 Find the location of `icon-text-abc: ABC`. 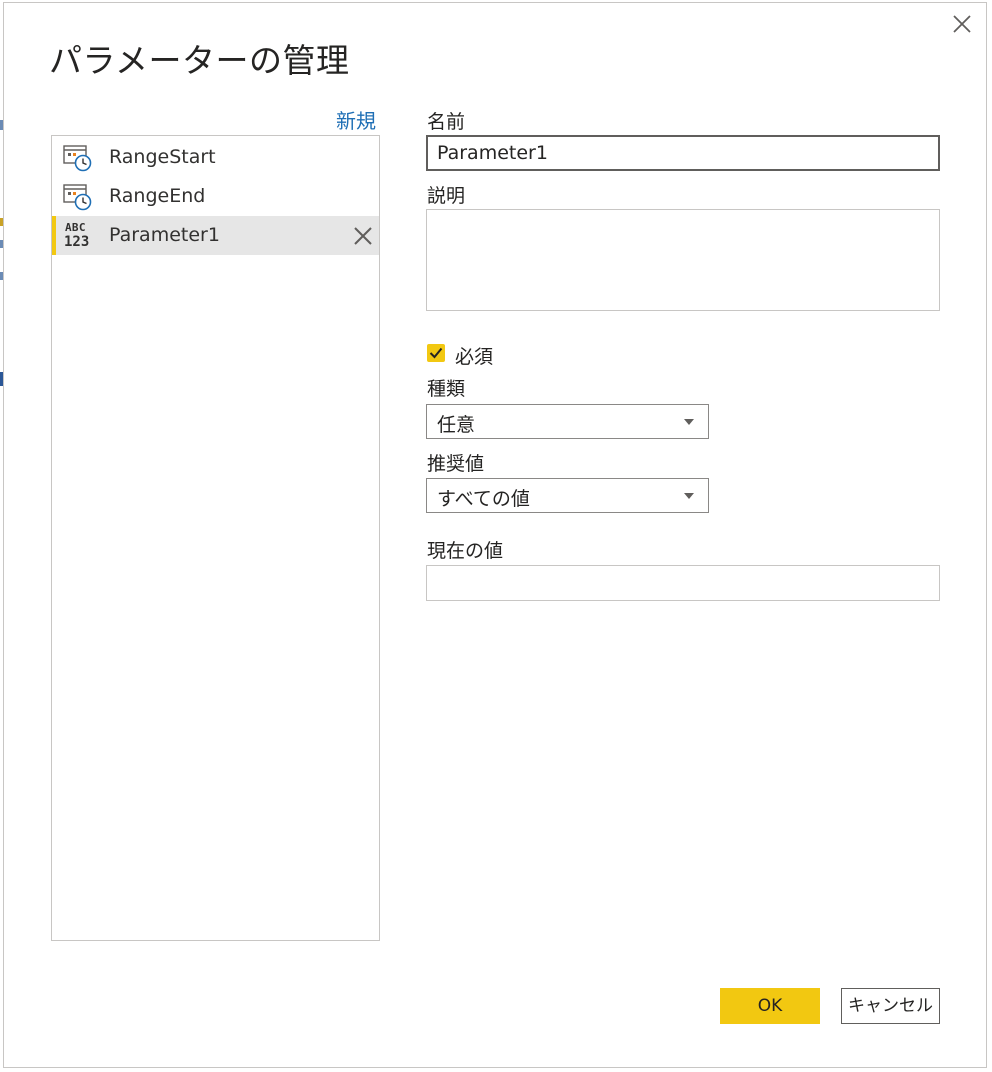

icon-text-abc: ABC is located at coordinates (75, 227).